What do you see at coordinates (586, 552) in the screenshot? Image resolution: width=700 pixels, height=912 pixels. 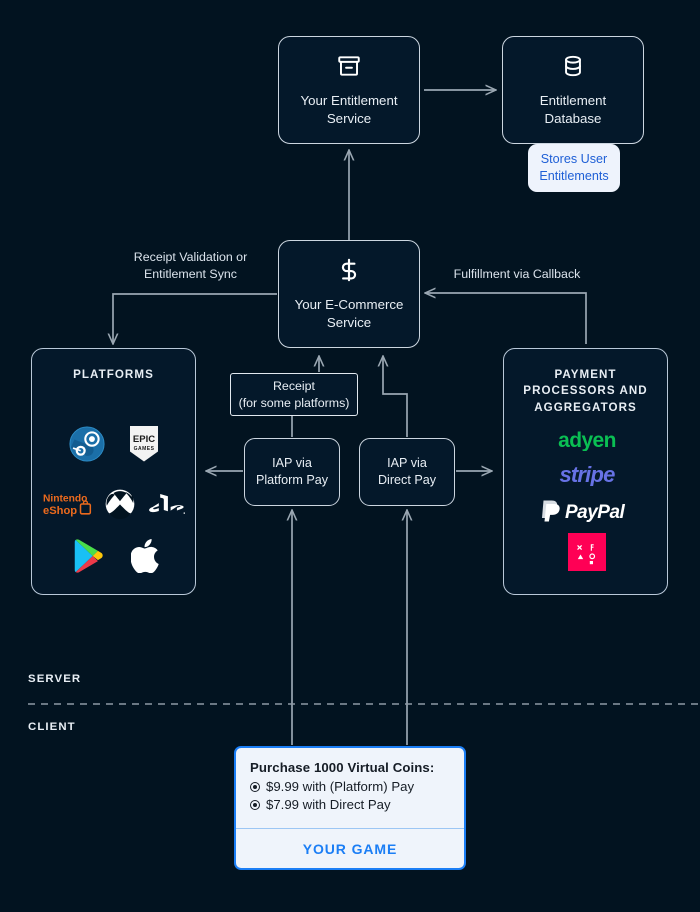 I see `xsolla-logo` at bounding box center [586, 552].